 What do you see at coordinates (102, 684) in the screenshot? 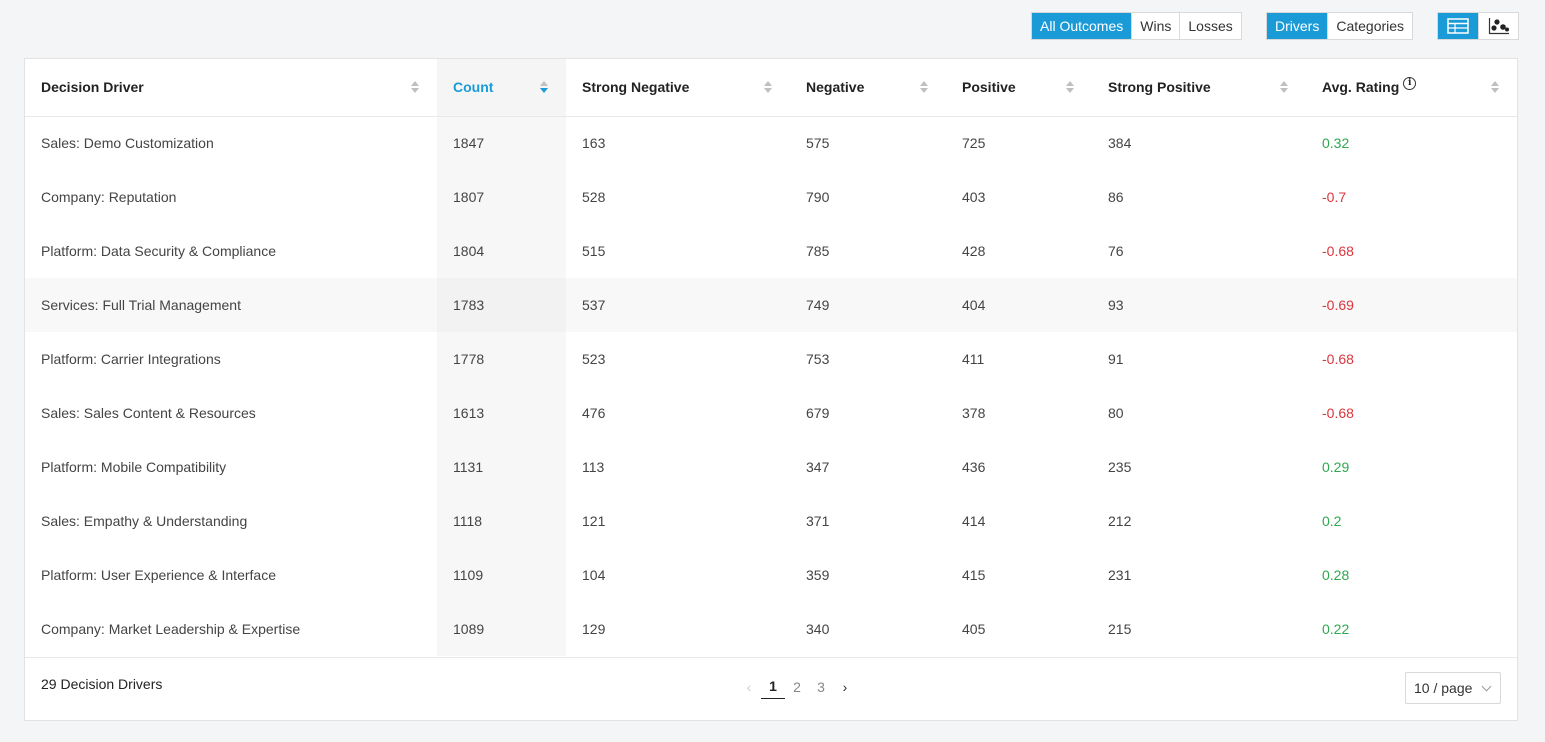
I see `total-count-label: 29 Decision Drivers` at bounding box center [102, 684].